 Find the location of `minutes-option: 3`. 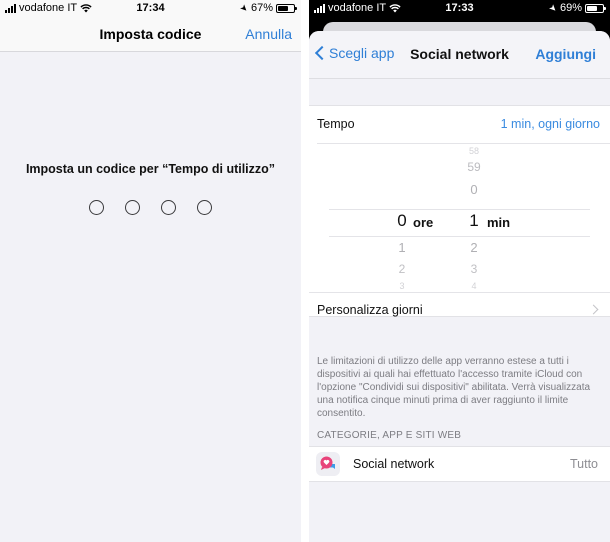

minutes-option: 3 is located at coordinates (474, 269).